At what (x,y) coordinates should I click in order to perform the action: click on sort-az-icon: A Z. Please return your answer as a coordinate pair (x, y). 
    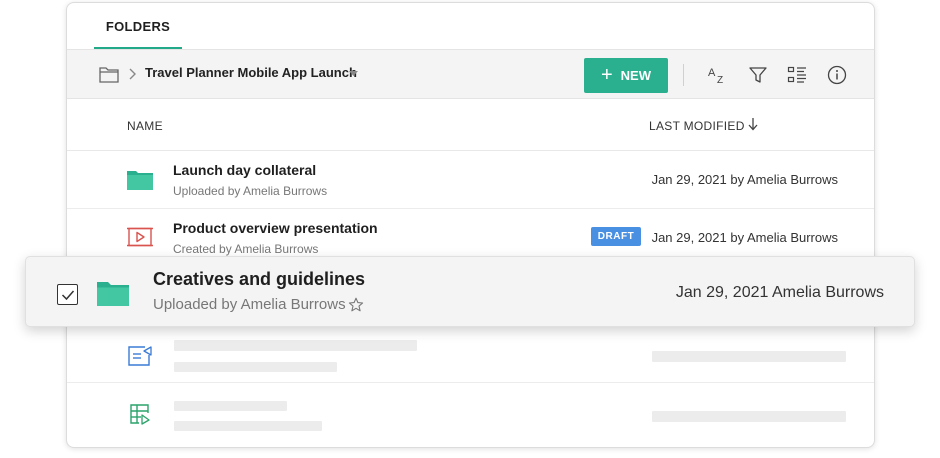
    Looking at the image, I should click on (717, 75).